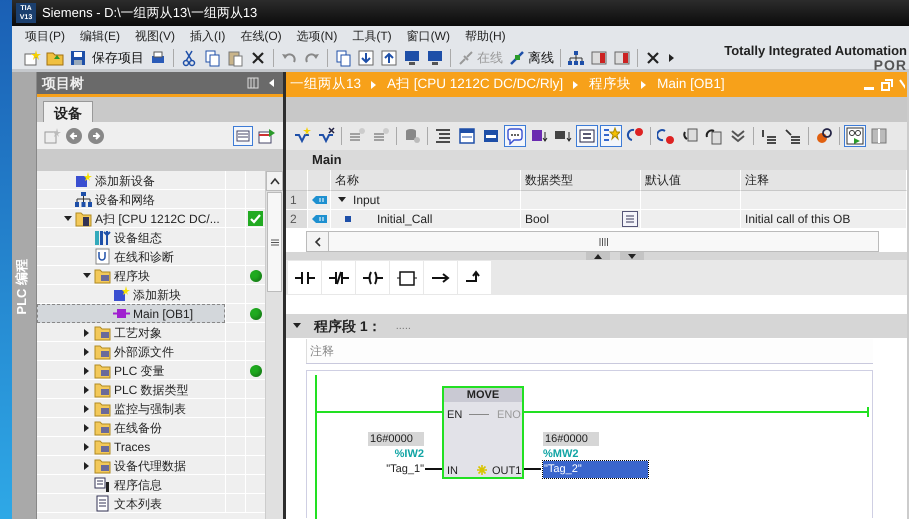 The image size is (909, 519). Describe the element at coordinates (131, 484) in the screenshot. I see `tree-item: 程序信息` at that location.